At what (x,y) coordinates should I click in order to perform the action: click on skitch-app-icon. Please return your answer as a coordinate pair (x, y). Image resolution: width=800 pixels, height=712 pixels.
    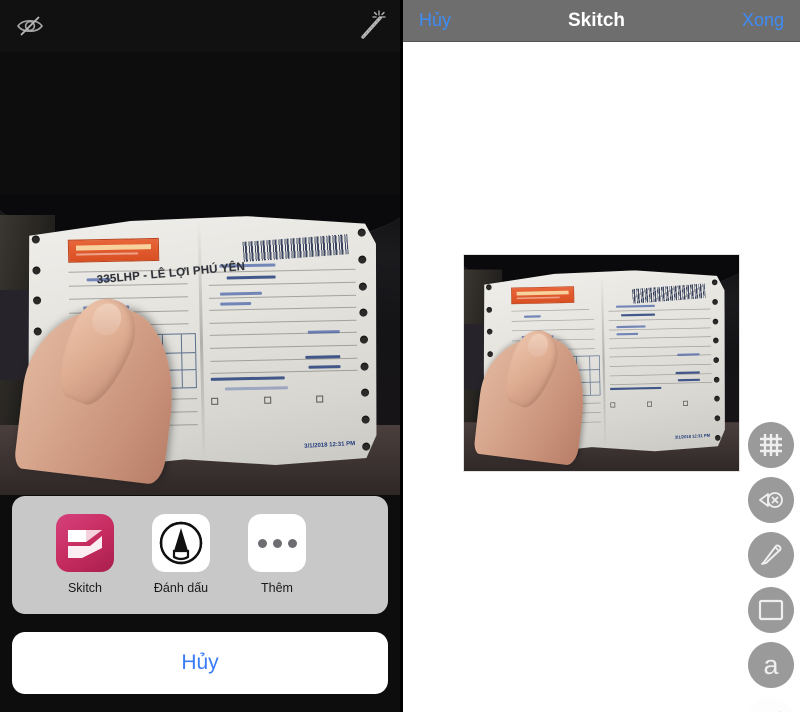
    Looking at the image, I should click on (85, 543).